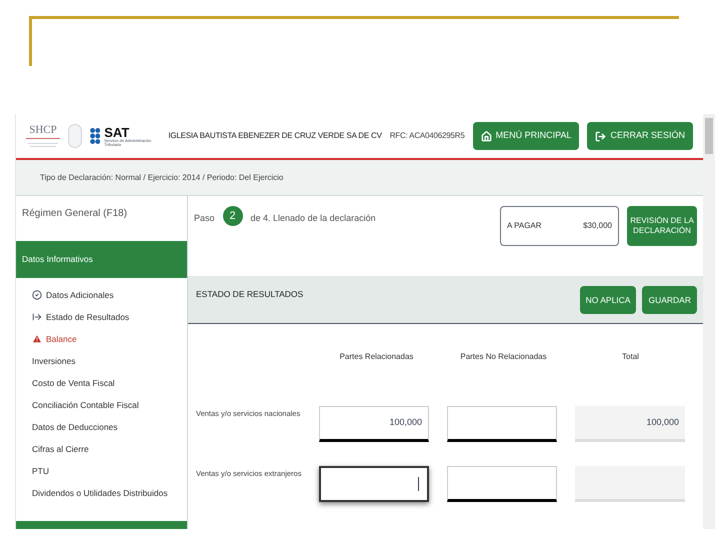 This screenshot has width=720, height=540. I want to click on sidebar-item: PTU, so click(109, 471).